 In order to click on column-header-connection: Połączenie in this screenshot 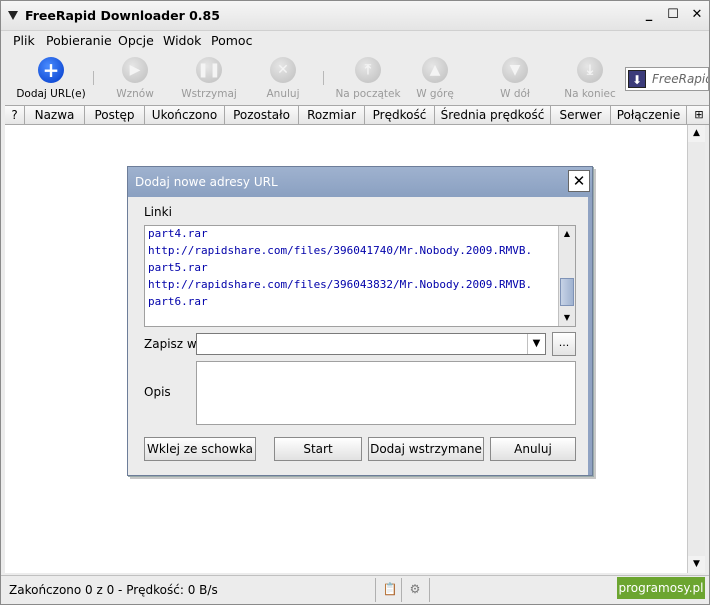, I will do `click(649, 115)`.